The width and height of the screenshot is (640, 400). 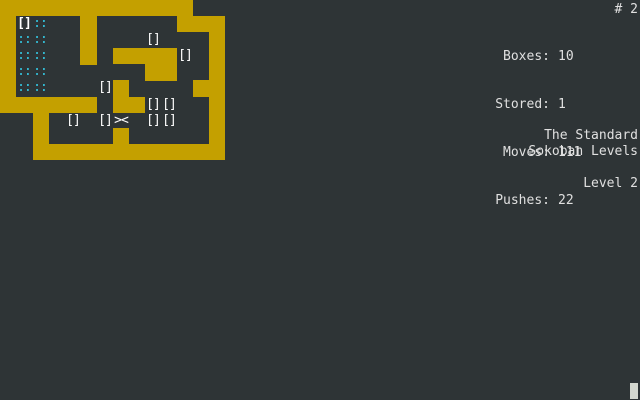 I want to click on stat-label: Boxes:, so click(x=526, y=56).